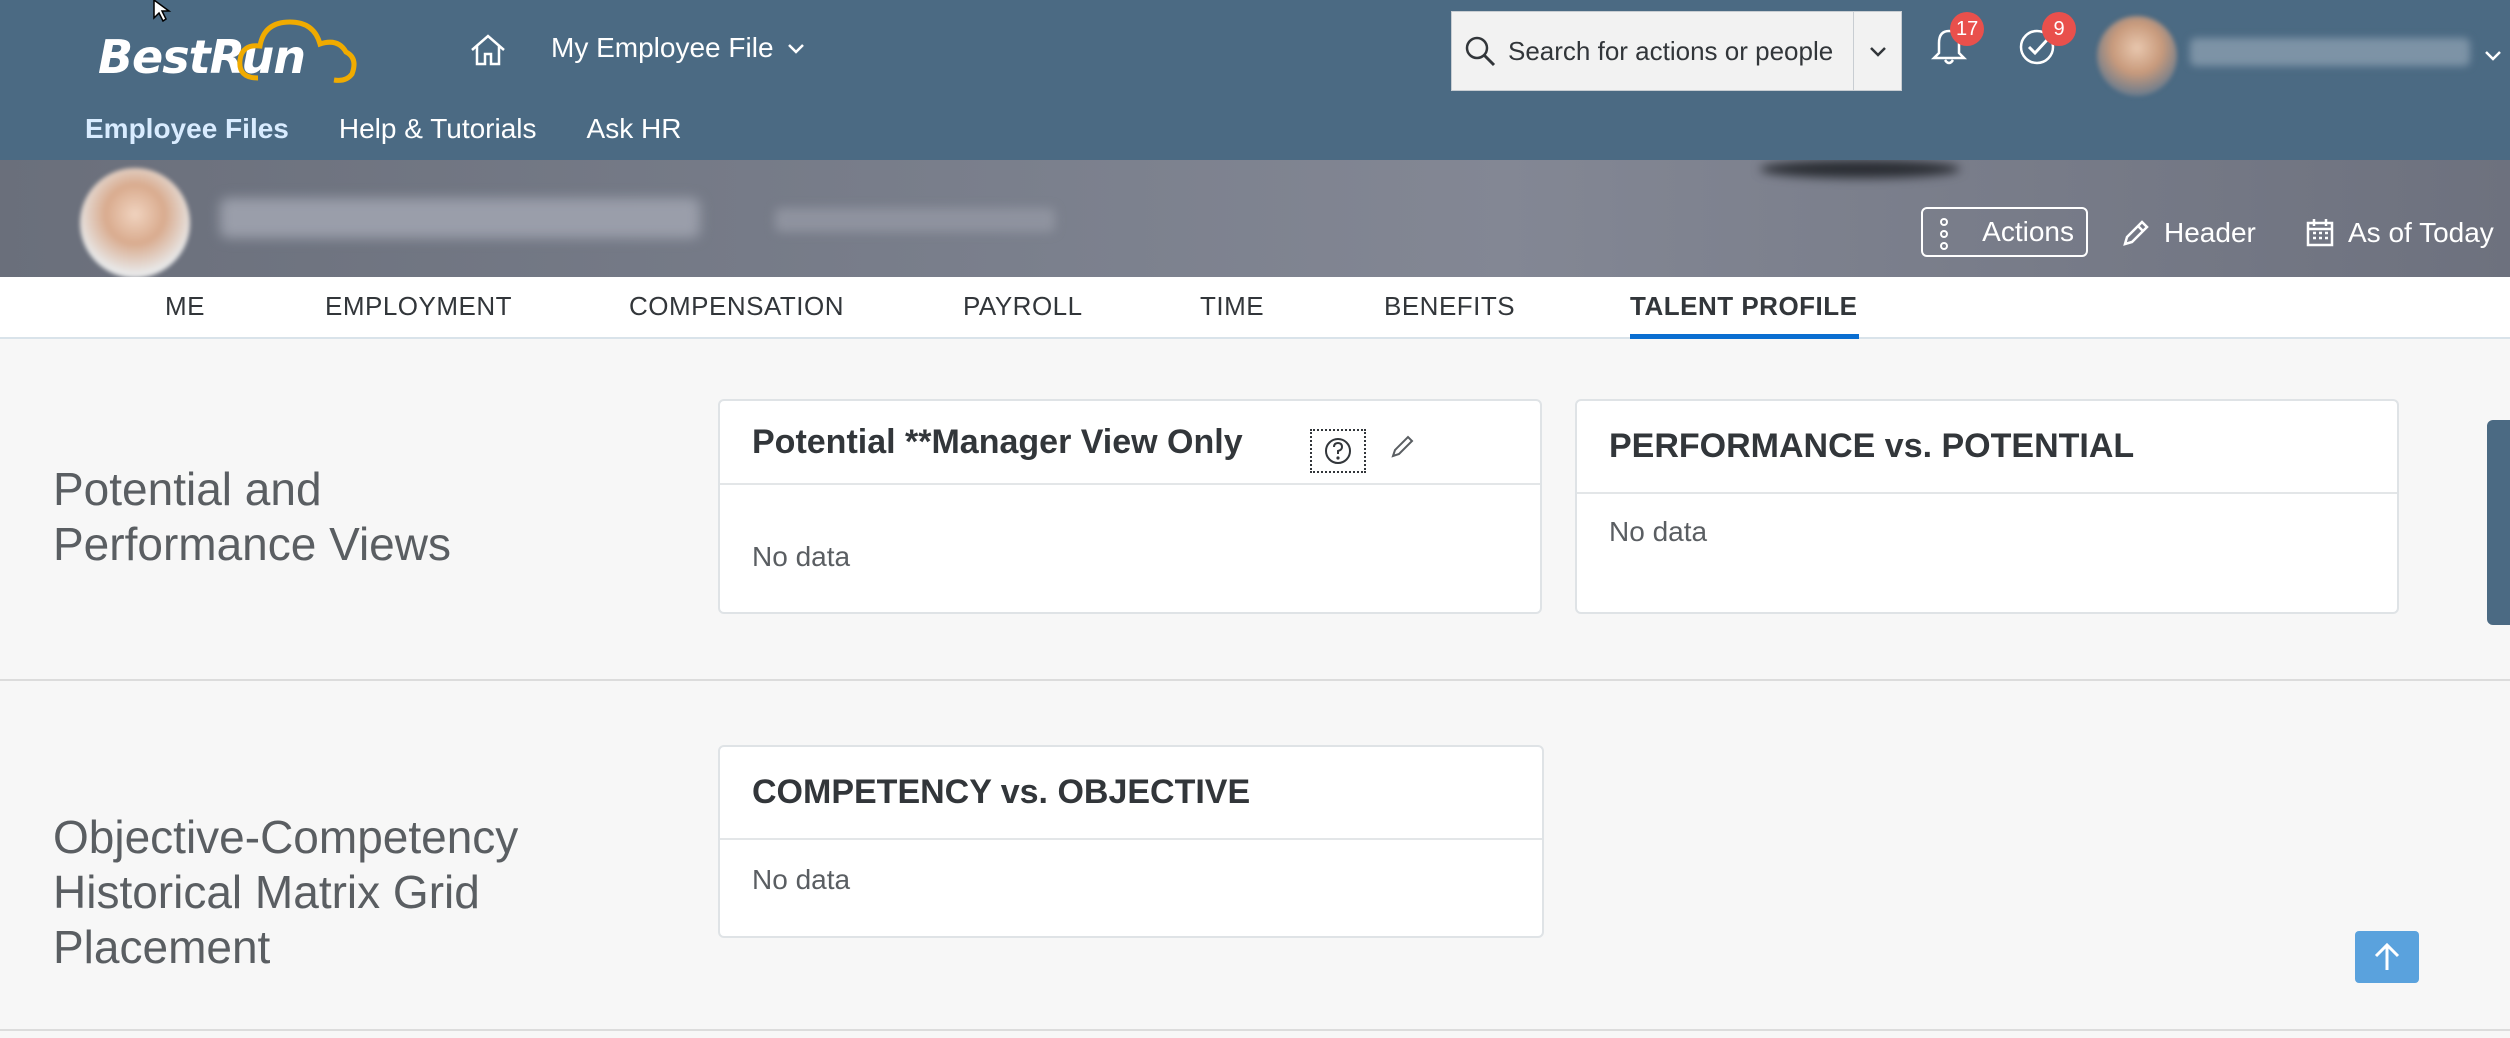  Describe the element at coordinates (418, 306) in the screenshot. I see `tab-employment: EMPLOYMENT` at that location.